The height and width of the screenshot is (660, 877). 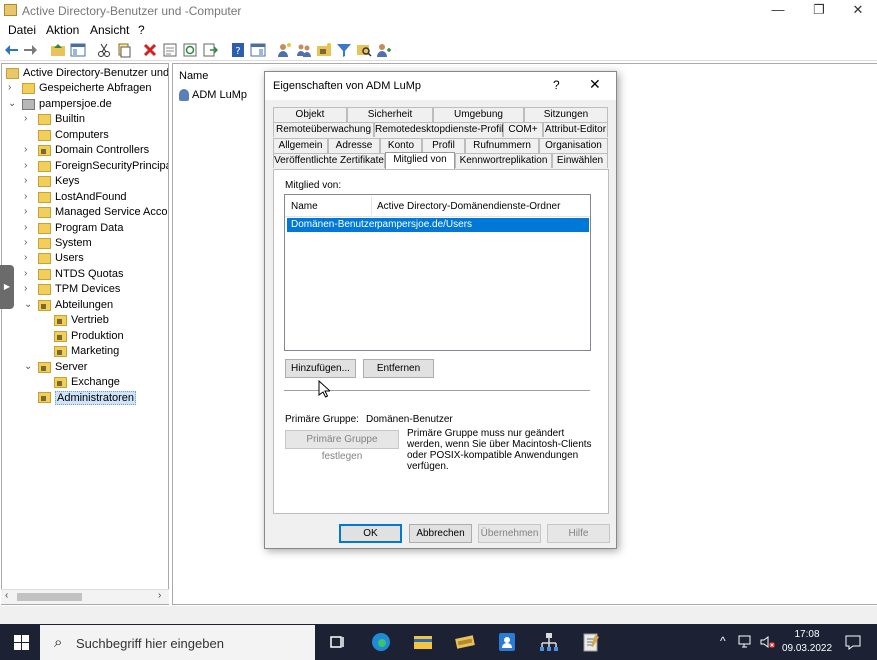 I want to click on ok-button: OK, so click(x=370, y=533).